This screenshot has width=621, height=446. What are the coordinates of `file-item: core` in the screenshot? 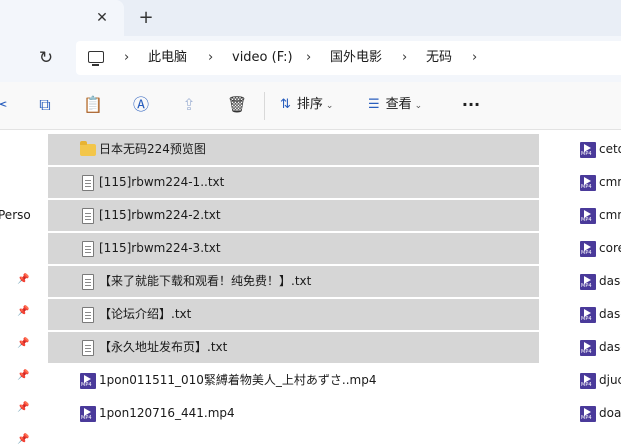 It's located at (599, 248).